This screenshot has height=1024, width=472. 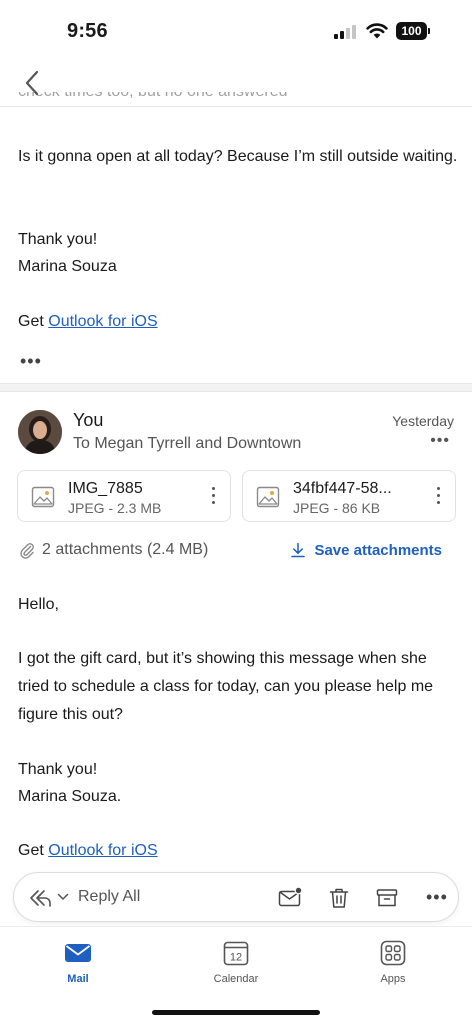 What do you see at coordinates (236, 106) in the screenshot?
I see `nav-divider` at bounding box center [236, 106].